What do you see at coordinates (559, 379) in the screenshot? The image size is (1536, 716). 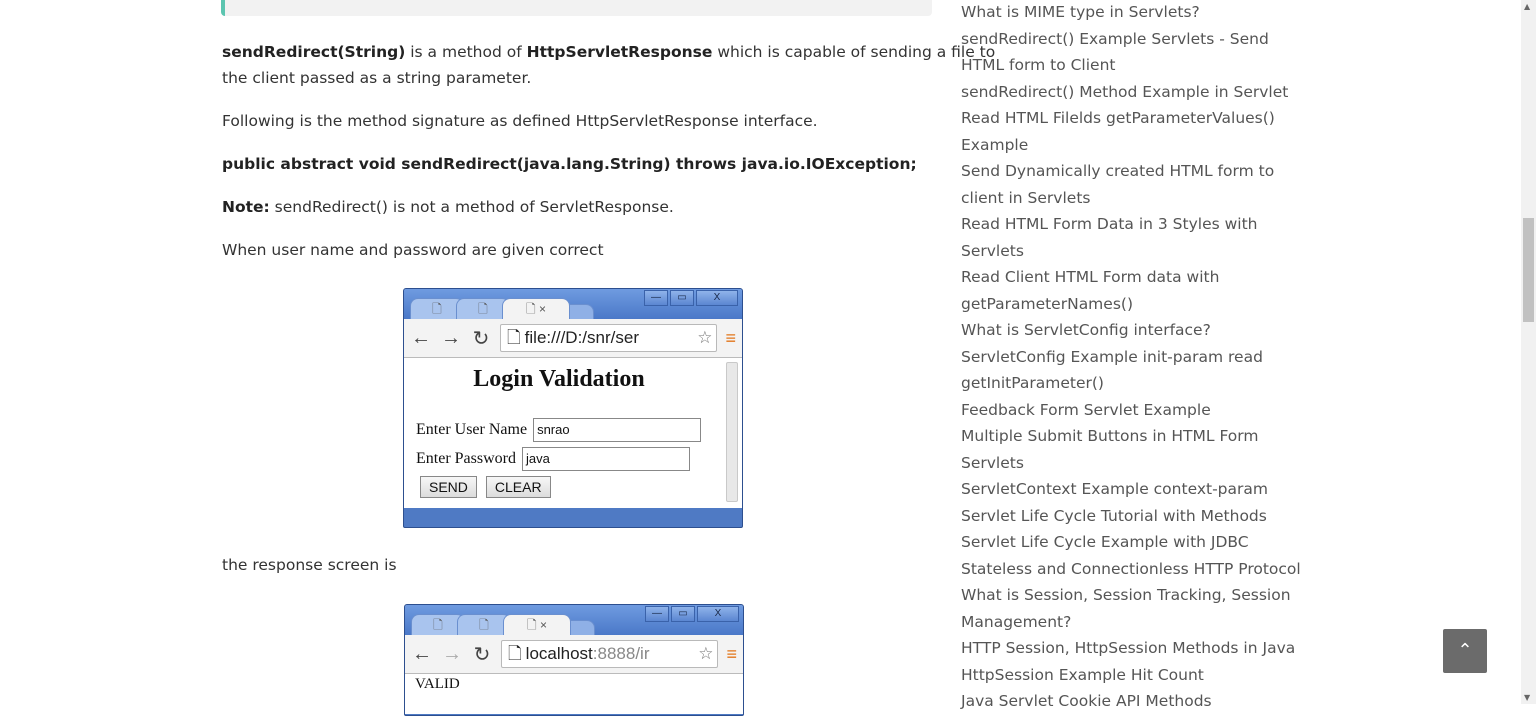 I see `login-title: Login Validation` at bounding box center [559, 379].